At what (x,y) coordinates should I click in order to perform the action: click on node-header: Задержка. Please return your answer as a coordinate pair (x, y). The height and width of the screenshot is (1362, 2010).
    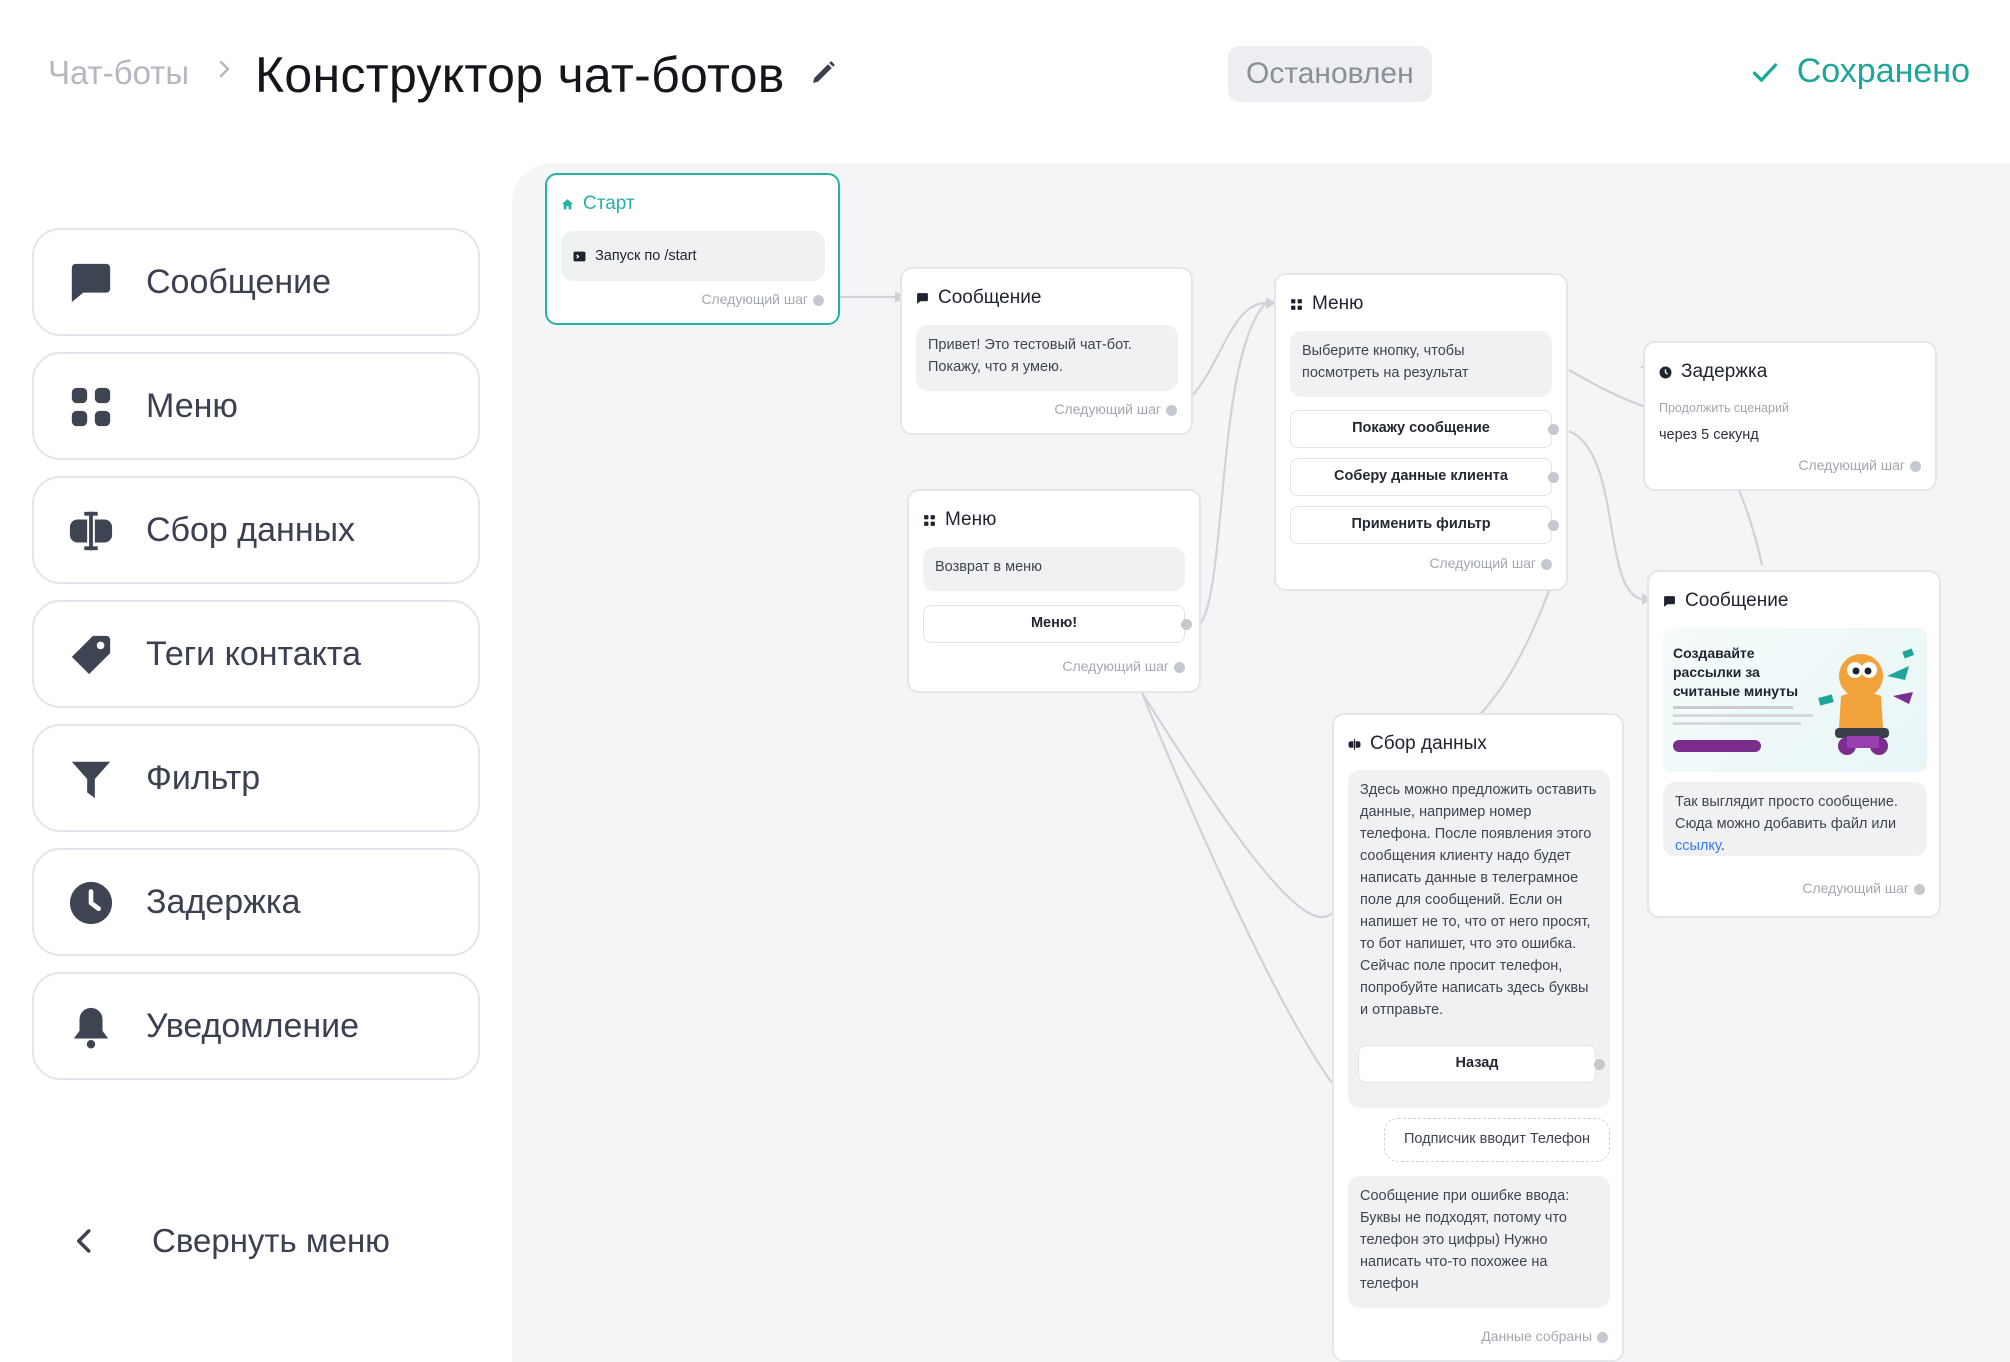
    Looking at the image, I should click on (1713, 372).